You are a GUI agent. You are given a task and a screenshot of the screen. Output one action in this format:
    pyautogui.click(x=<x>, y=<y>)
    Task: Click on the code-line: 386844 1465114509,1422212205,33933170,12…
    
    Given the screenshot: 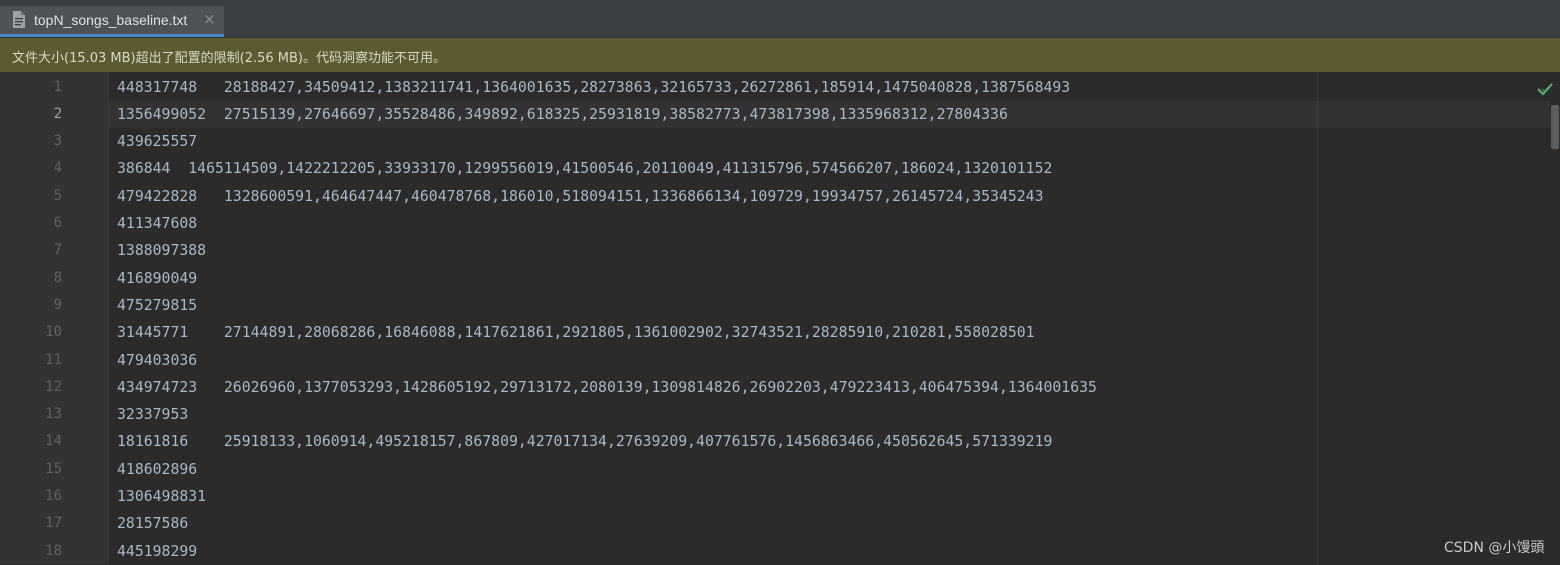 What is the action you would take?
    pyautogui.click(x=585, y=169)
    